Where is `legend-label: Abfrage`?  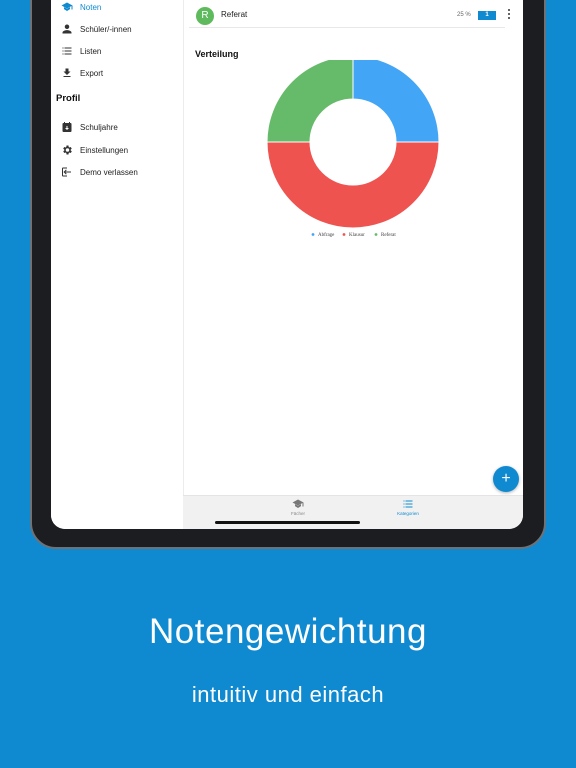 legend-label: Abfrage is located at coordinates (326, 235).